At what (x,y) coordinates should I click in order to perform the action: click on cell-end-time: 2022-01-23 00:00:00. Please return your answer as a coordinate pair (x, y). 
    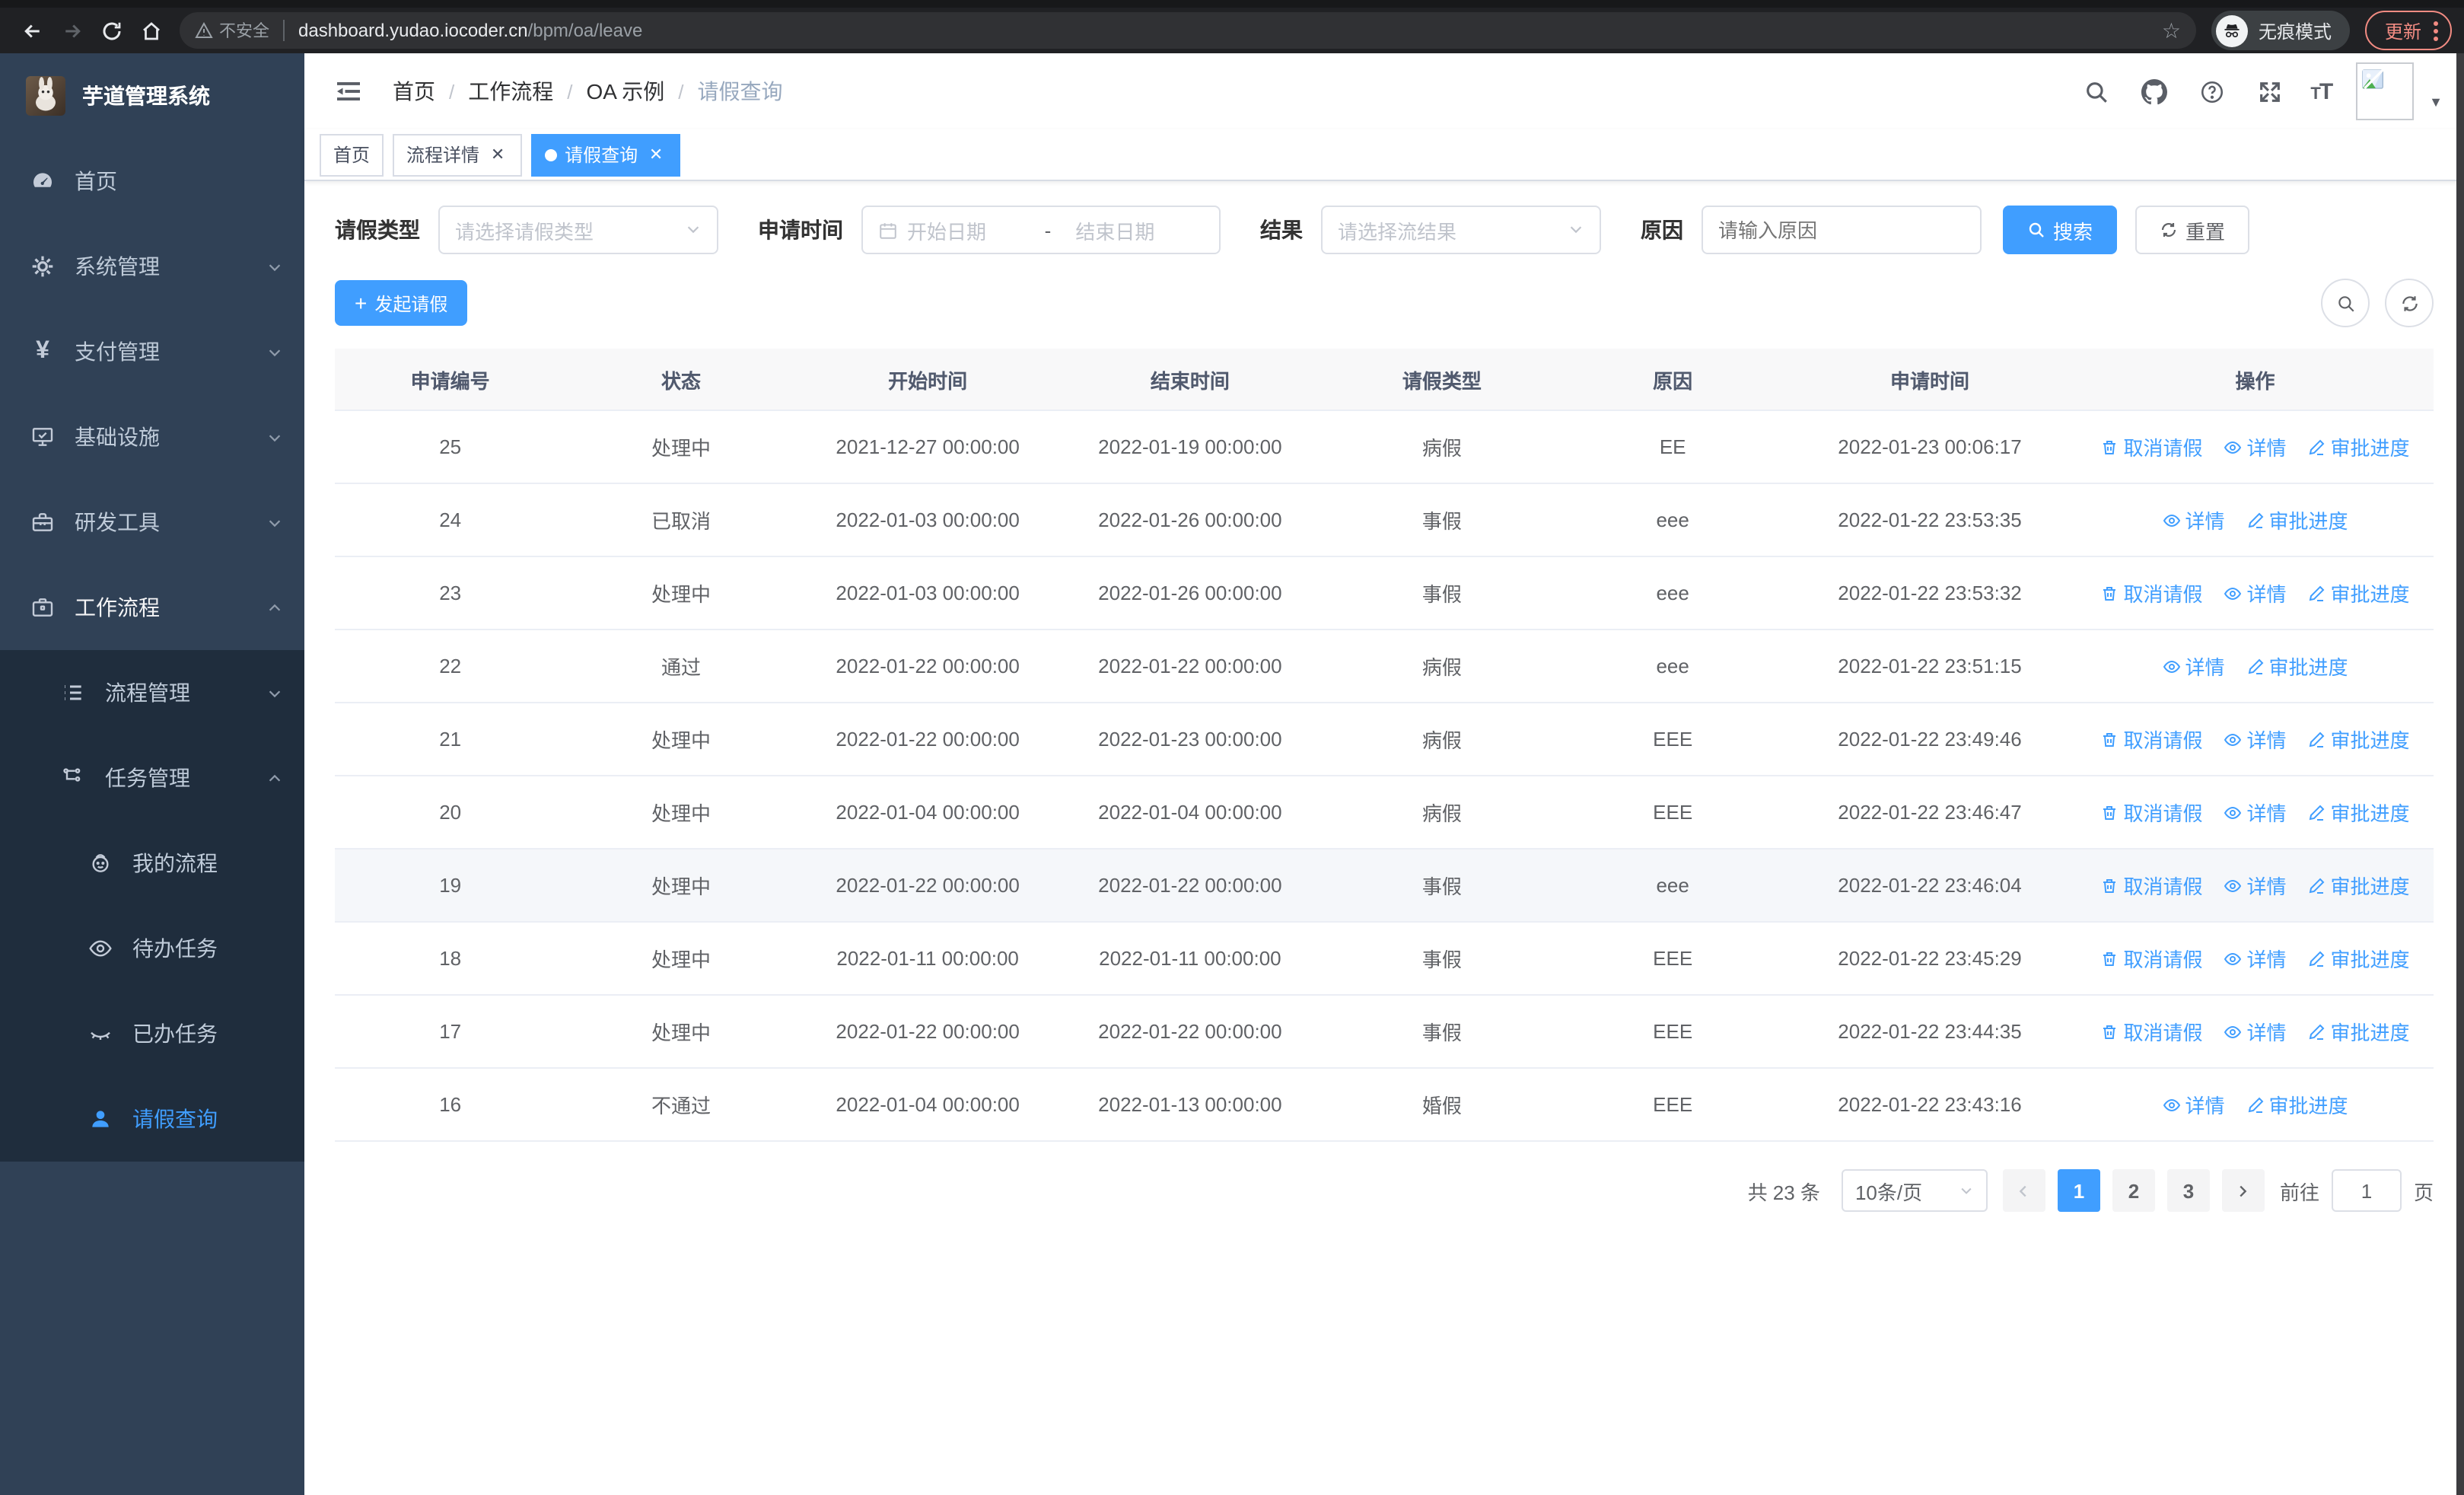
    Looking at the image, I should click on (1190, 740).